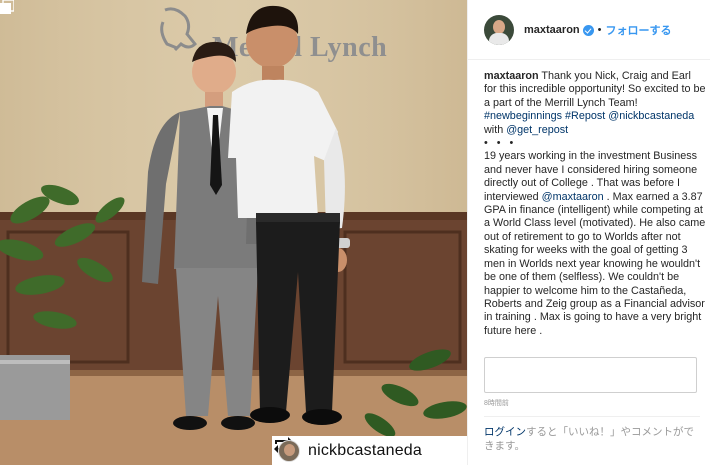 This screenshot has width=710, height=465. Describe the element at coordinates (523, 116) in the screenshot. I see `hashtag-link: #newbeginnings` at that location.